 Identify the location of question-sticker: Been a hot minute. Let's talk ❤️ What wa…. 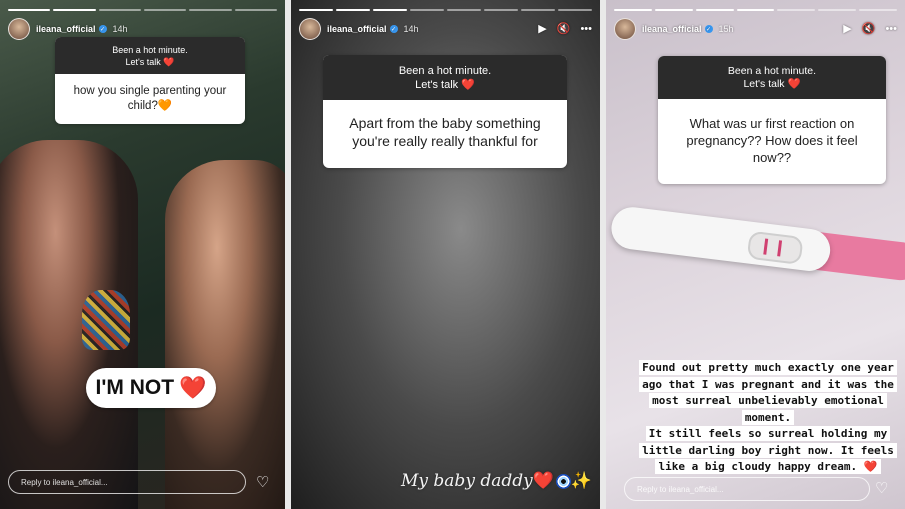
(772, 120).